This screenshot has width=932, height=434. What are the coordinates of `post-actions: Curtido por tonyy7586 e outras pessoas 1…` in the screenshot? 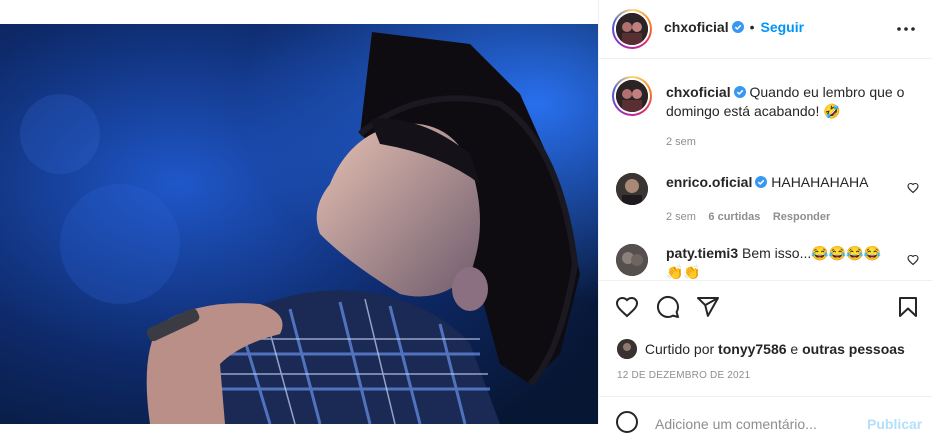 It's located at (765, 338).